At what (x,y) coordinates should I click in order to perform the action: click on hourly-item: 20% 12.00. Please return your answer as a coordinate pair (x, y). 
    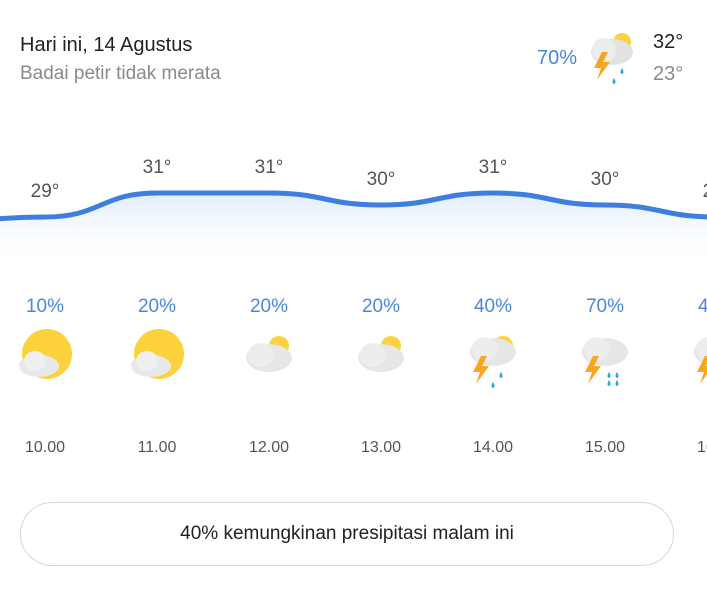
    Looking at the image, I should click on (269, 381).